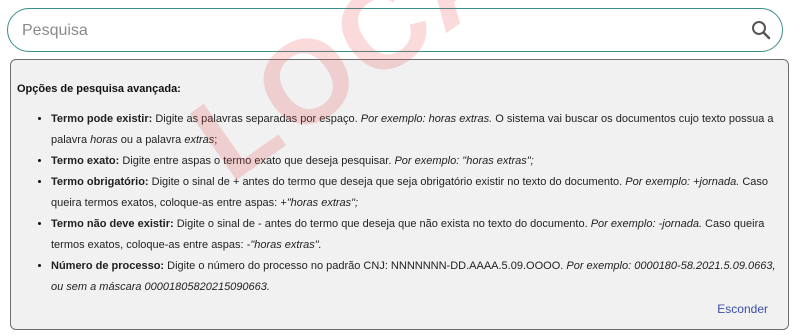 This screenshot has height=336, width=800. I want to click on search-input, so click(382, 31).